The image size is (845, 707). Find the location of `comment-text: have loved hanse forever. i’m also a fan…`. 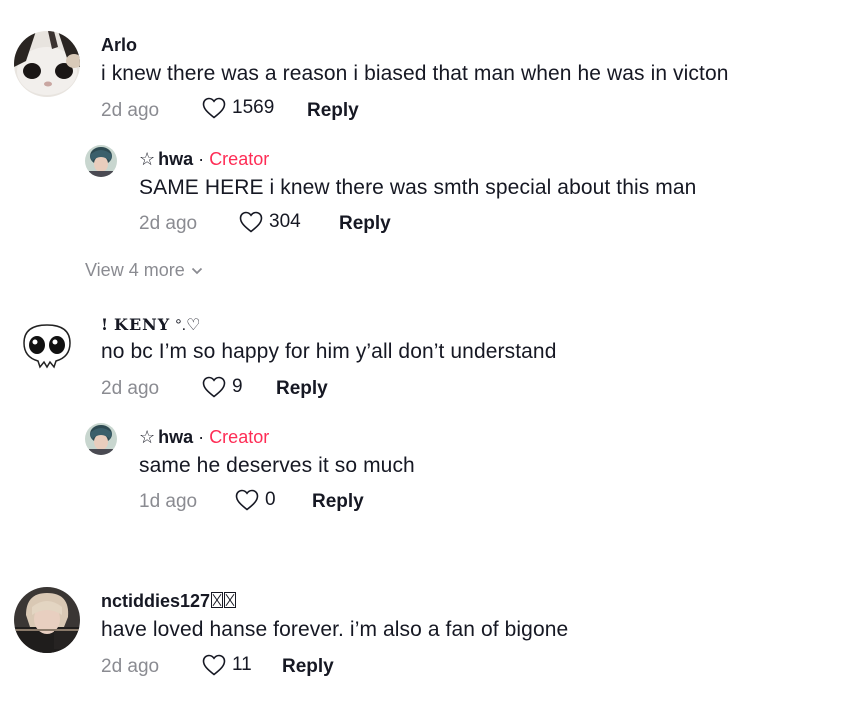

comment-text: have loved hanse forever. i’m also a fan… is located at coordinates (335, 629).